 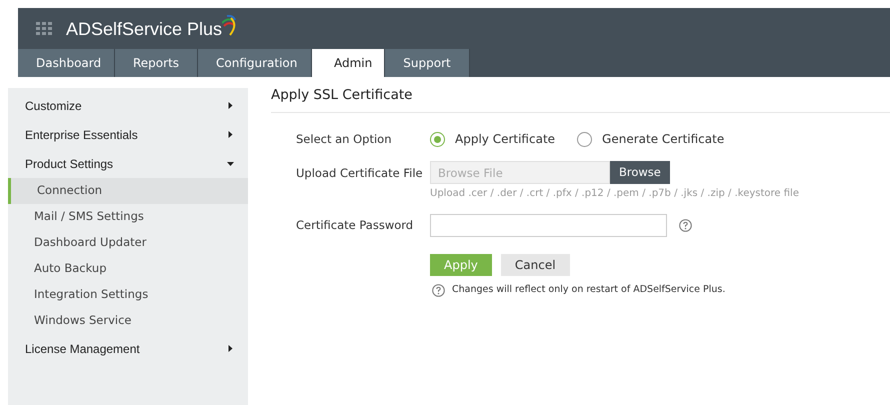 I want to click on sidebar-item: Dashboard Updater, so click(x=128, y=243).